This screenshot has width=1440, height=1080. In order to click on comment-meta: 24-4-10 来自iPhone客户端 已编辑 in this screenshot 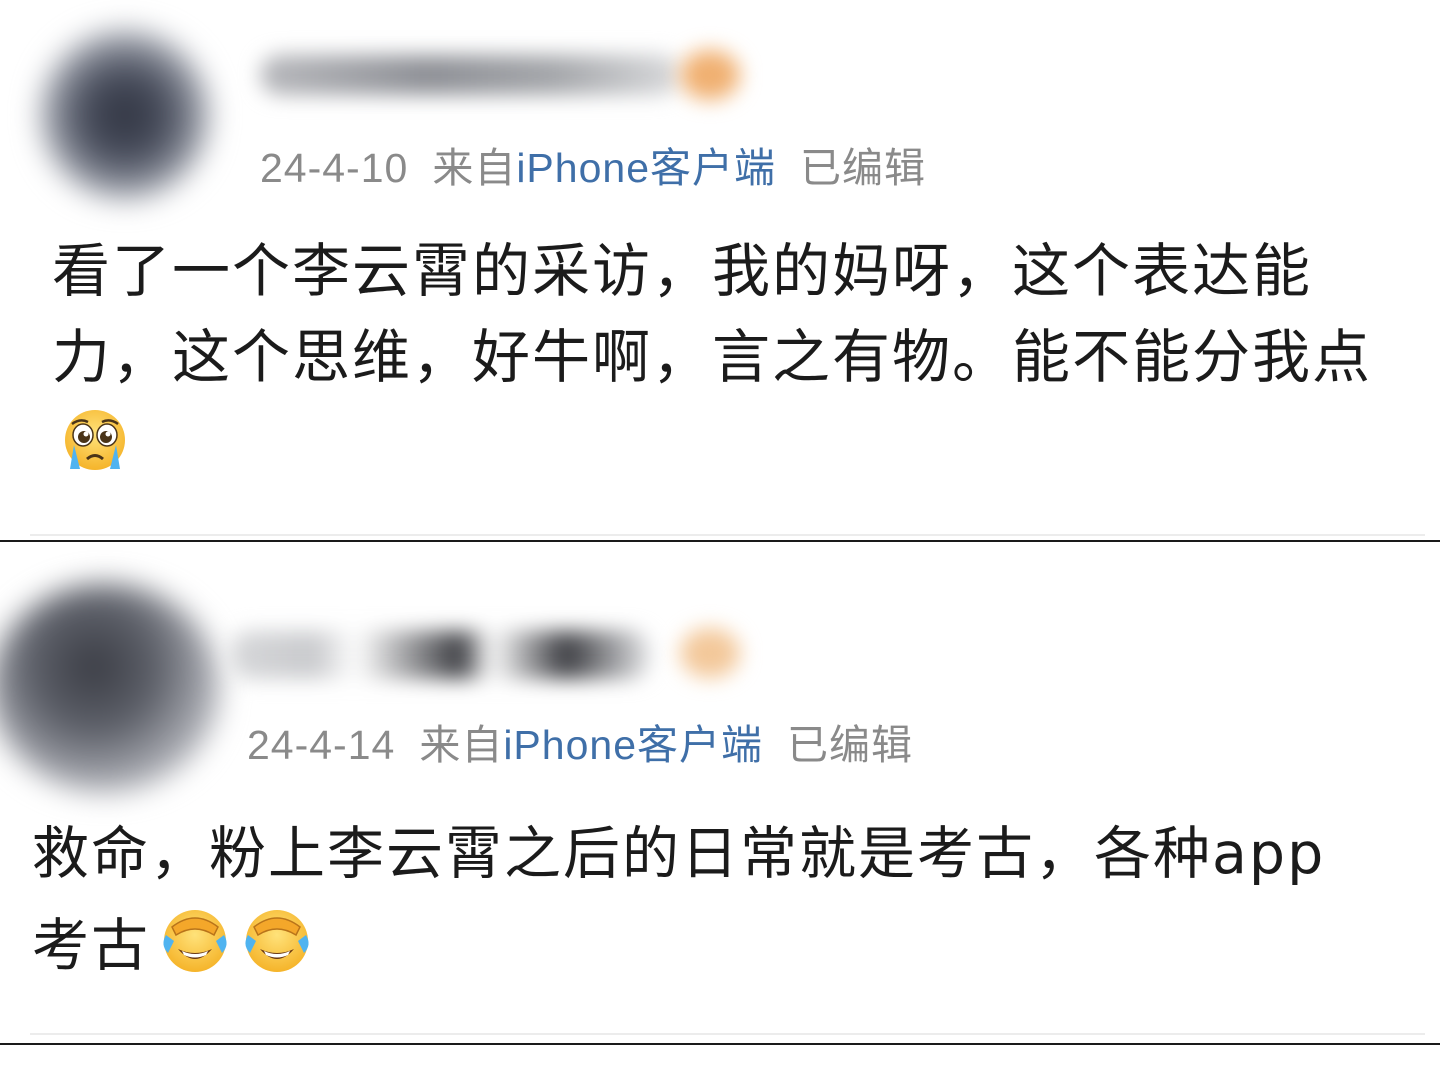, I will do `click(593, 164)`.